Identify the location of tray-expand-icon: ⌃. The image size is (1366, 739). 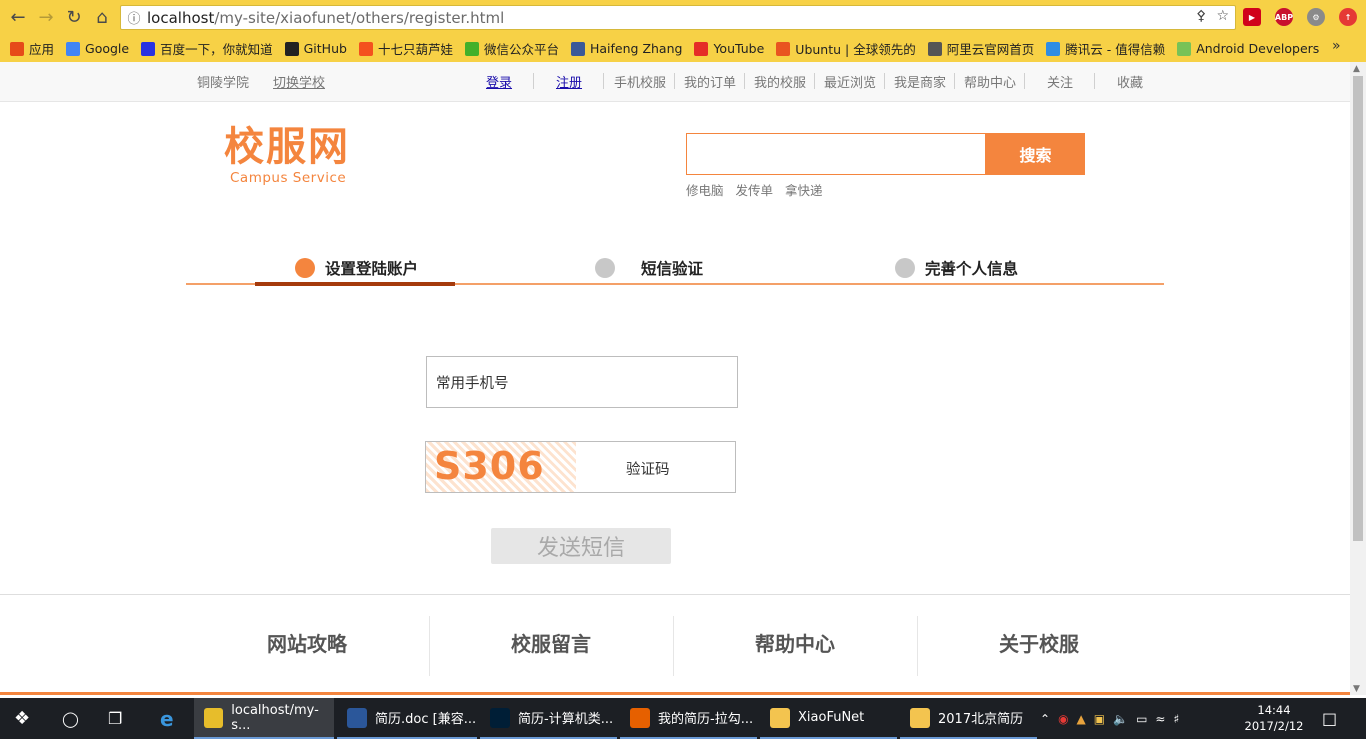
(1045, 719).